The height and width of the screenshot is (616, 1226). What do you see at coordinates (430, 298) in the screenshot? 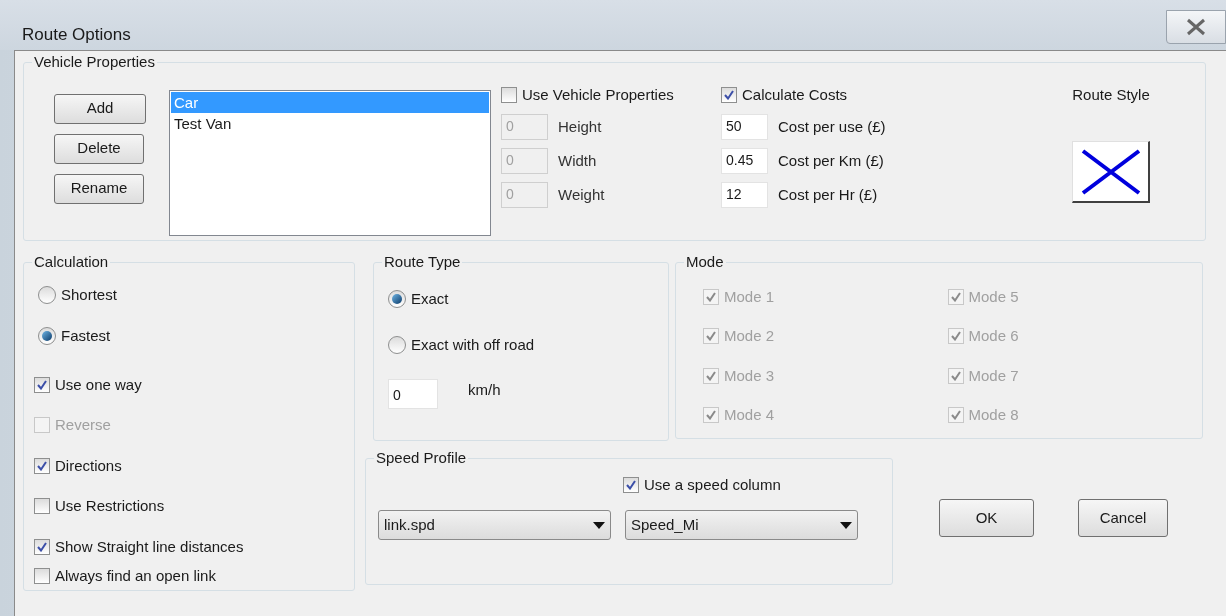
I see `radio-label: Exact` at bounding box center [430, 298].